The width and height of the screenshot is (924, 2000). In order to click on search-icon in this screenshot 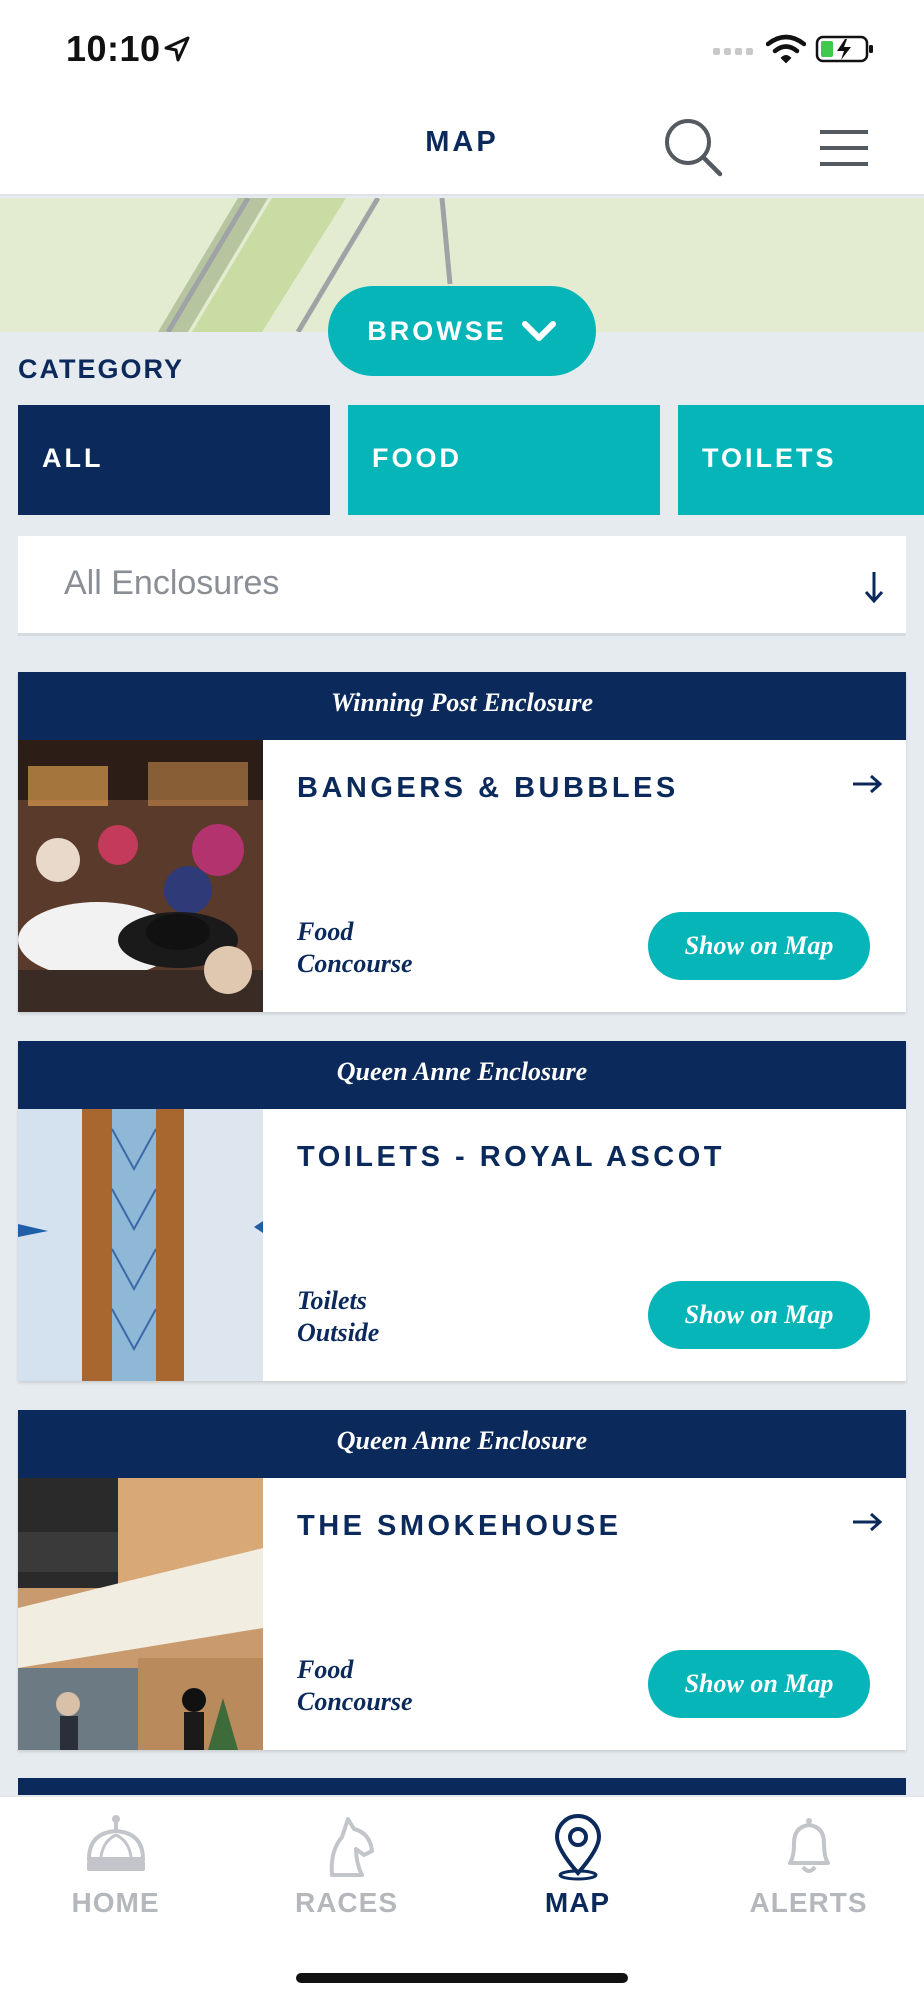, I will do `click(693, 147)`.